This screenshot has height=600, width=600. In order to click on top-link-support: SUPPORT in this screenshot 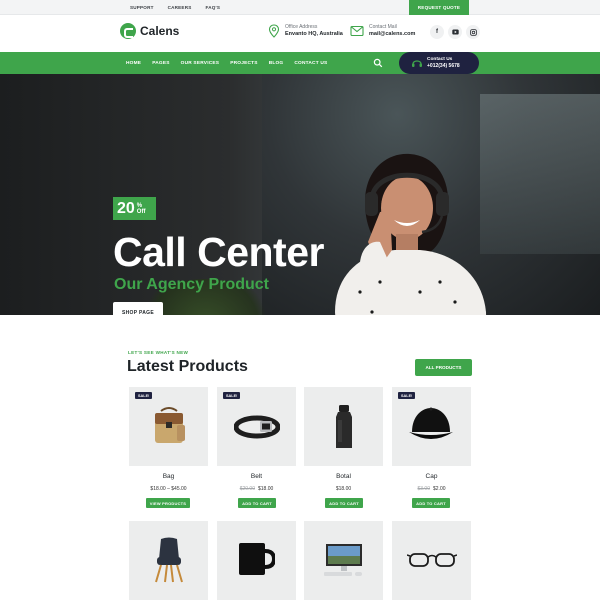, I will do `click(142, 7)`.